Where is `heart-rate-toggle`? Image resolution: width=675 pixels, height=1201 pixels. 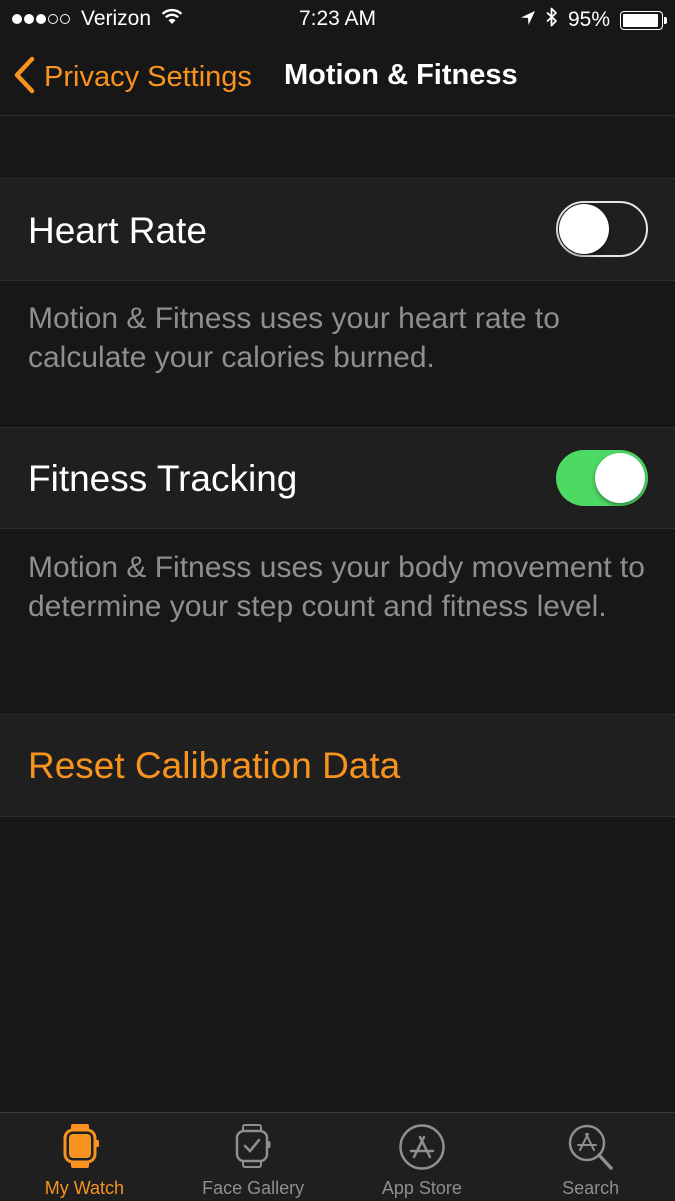
heart-rate-toggle is located at coordinates (602, 229).